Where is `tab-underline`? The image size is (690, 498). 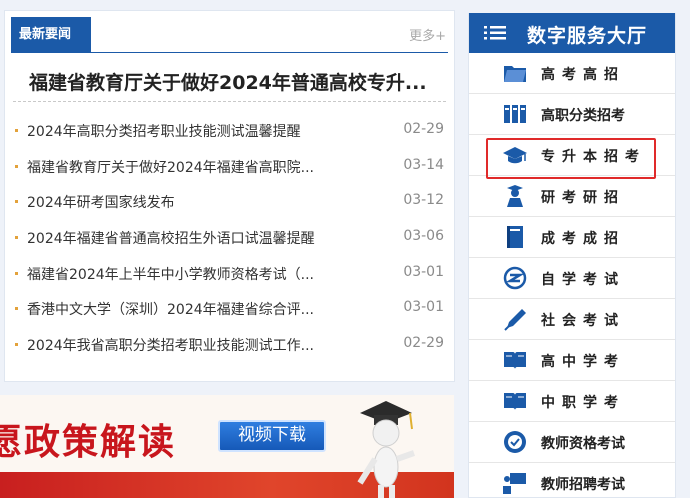
tab-underline is located at coordinates (229, 52).